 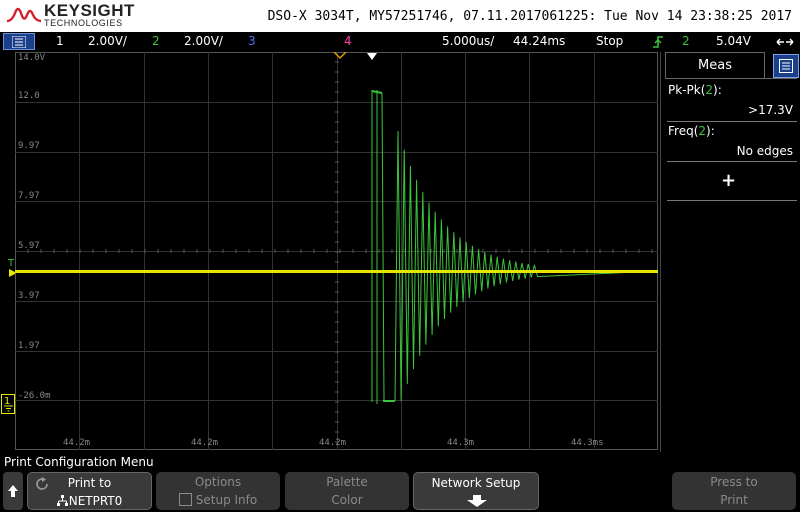 What do you see at coordinates (695, 90) in the screenshot?
I see `meas-item-pkpk-label: Pk-Pk(2):` at bounding box center [695, 90].